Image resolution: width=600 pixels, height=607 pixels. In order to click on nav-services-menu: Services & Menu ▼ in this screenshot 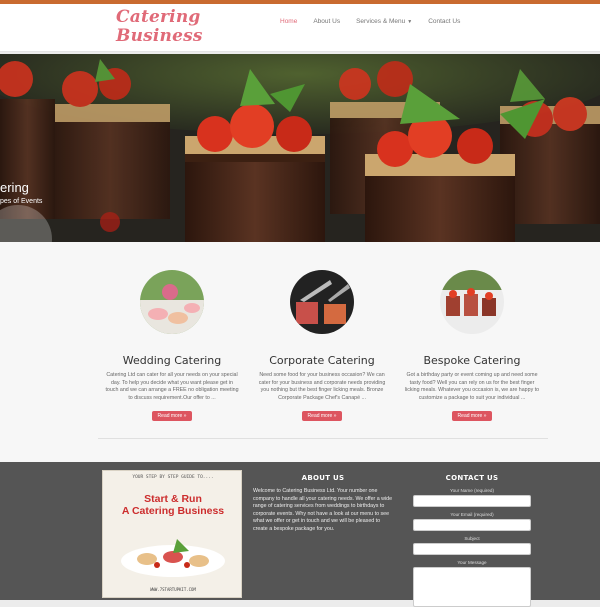, I will do `click(384, 21)`.